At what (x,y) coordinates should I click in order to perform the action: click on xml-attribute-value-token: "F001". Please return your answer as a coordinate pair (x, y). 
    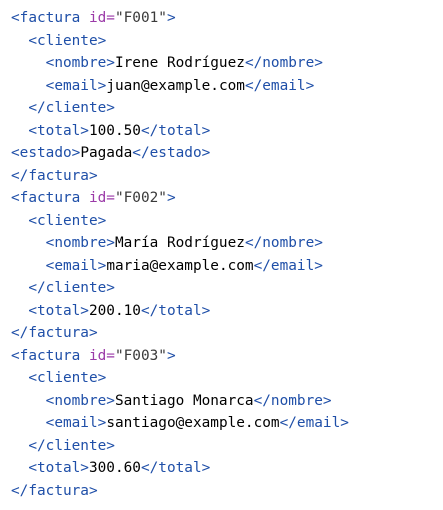
    Looking at the image, I should click on (140, 18).